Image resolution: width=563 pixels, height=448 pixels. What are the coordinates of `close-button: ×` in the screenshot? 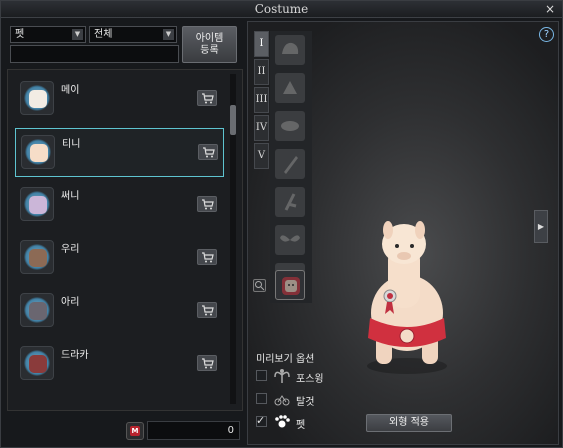 It's located at (550, 9).